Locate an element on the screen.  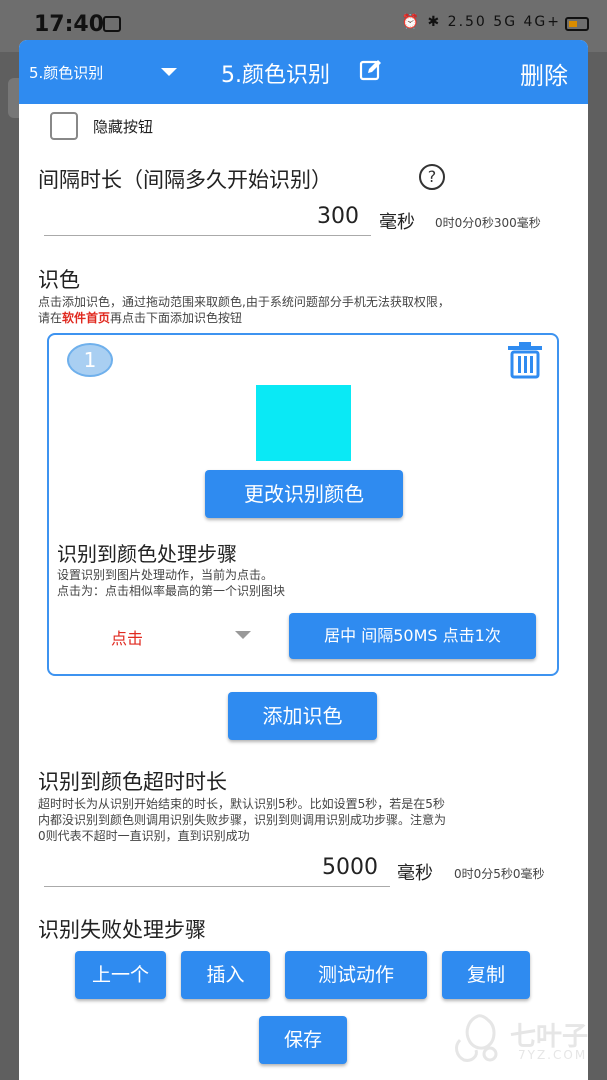
timeout-title: 识别到颜色超时时长 is located at coordinates (132, 782).